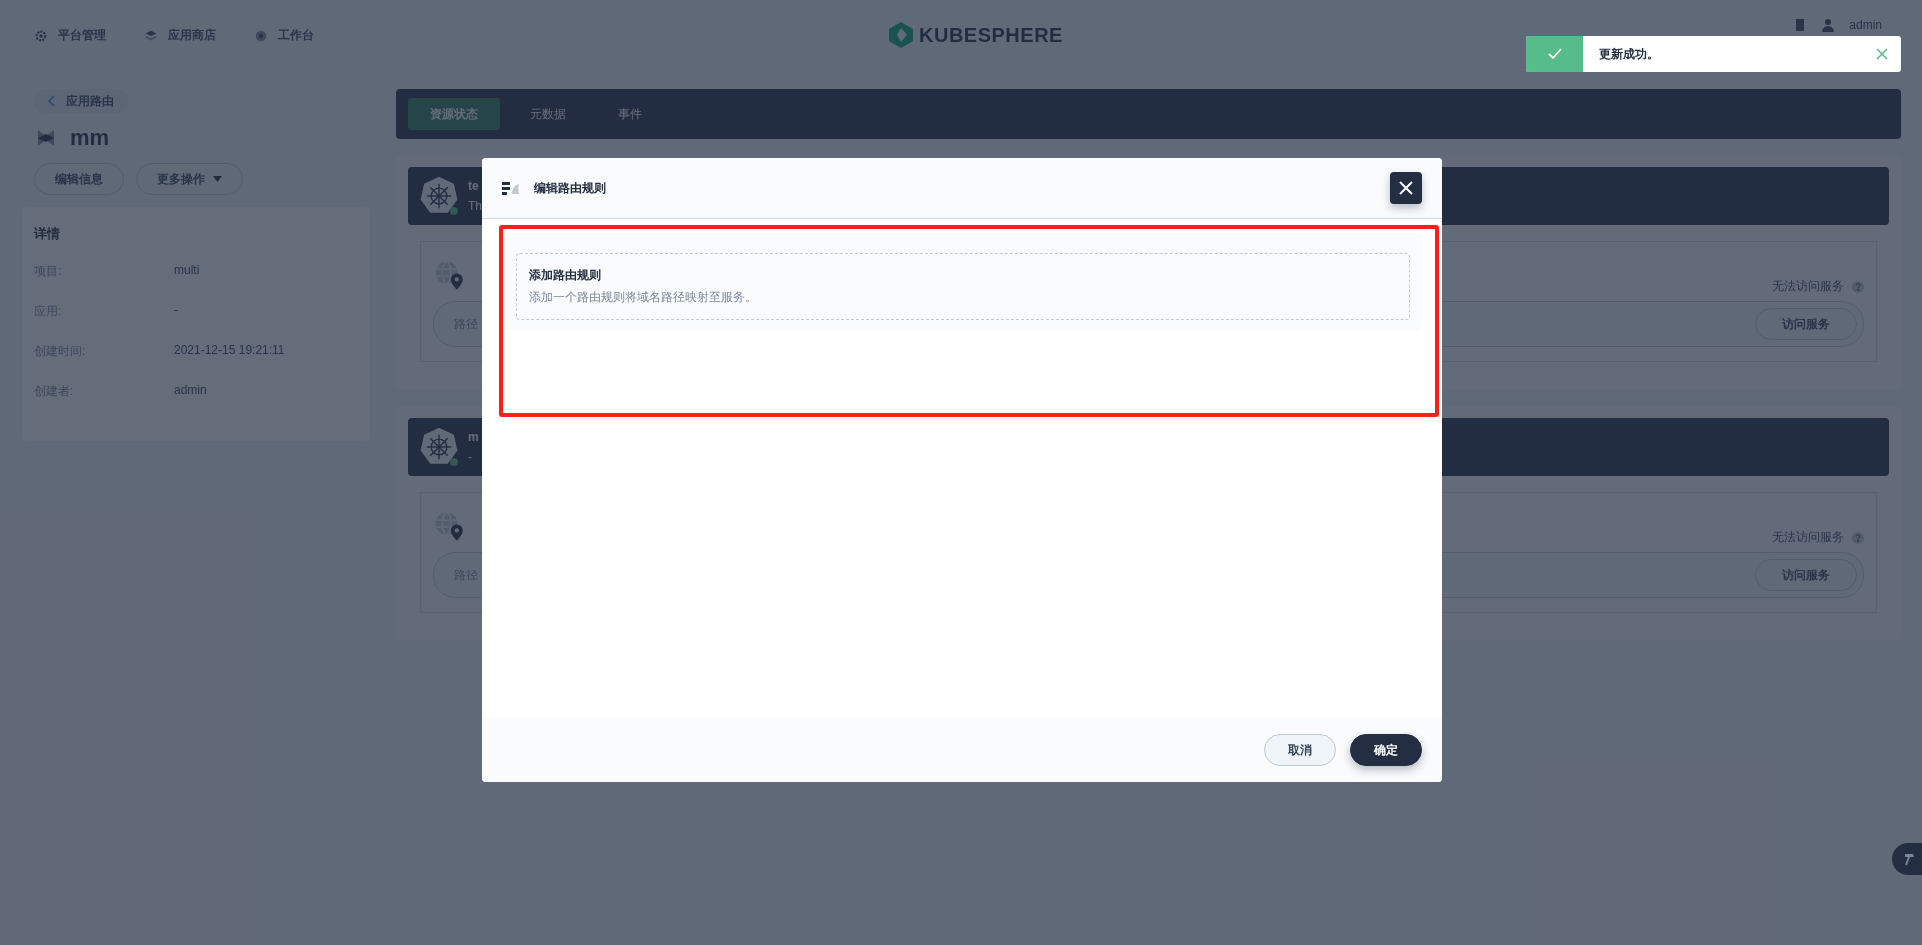 The width and height of the screenshot is (1922, 945). Describe the element at coordinates (176, 311) in the screenshot. I see `detail-value: -` at that location.